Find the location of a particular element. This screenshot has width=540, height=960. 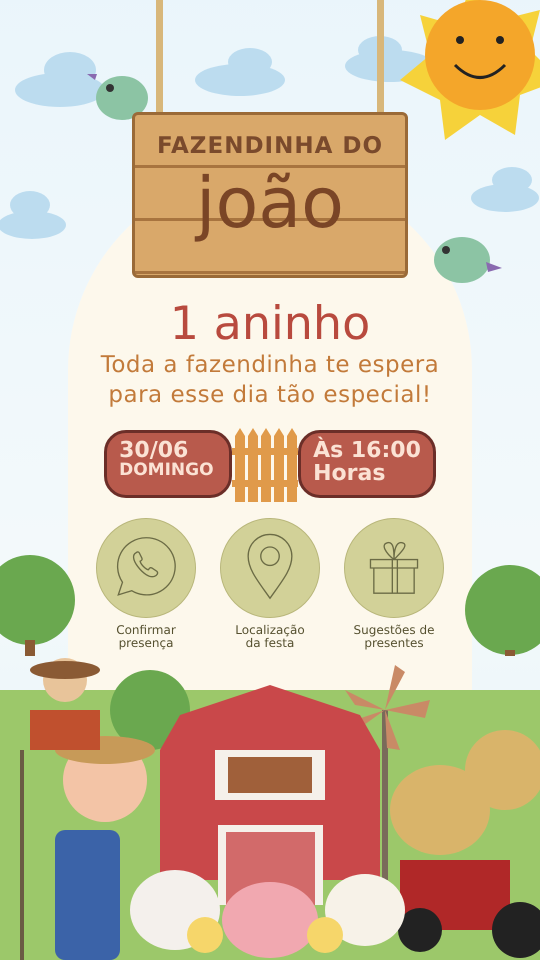

date-badge: 30/06 DOMINGO is located at coordinates (168, 464).